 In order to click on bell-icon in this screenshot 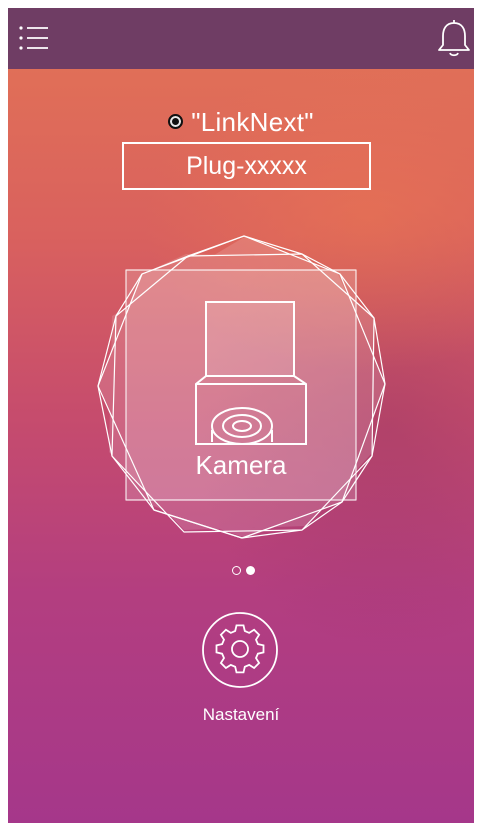, I will do `click(454, 38)`.